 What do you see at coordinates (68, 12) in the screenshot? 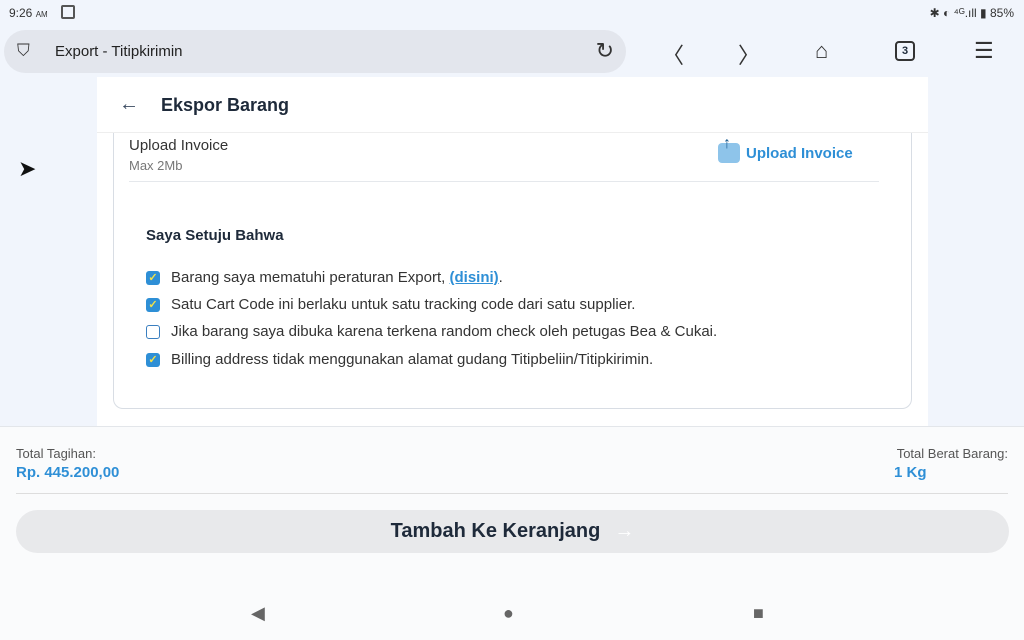
I see `gallery-notification-icon` at bounding box center [68, 12].